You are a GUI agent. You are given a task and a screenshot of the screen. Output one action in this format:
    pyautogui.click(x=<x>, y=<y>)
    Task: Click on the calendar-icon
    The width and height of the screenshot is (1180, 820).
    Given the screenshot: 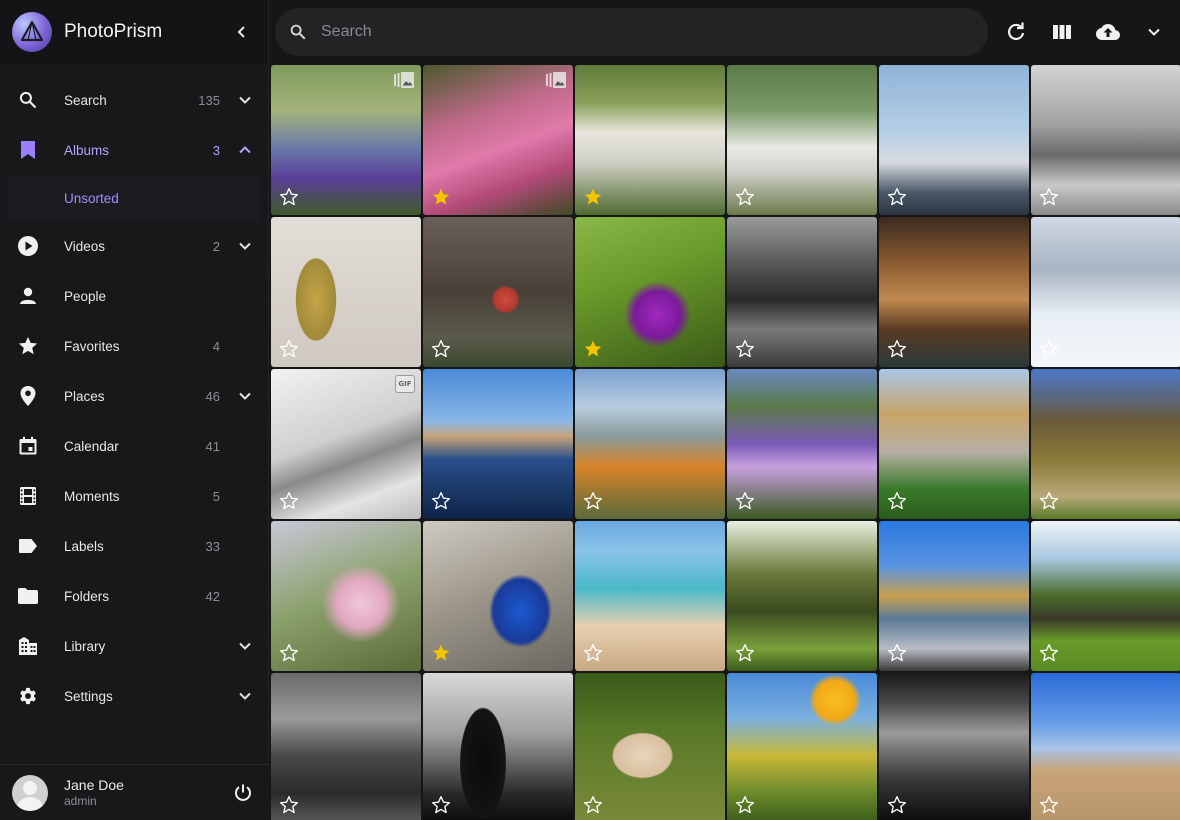 What is the action you would take?
    pyautogui.click(x=28, y=446)
    